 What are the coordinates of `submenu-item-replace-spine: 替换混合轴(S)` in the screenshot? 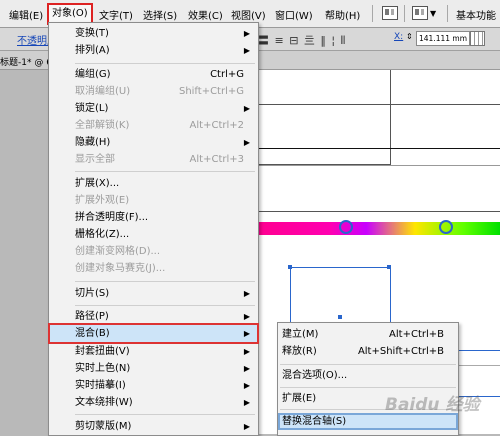 It's located at (368, 421).